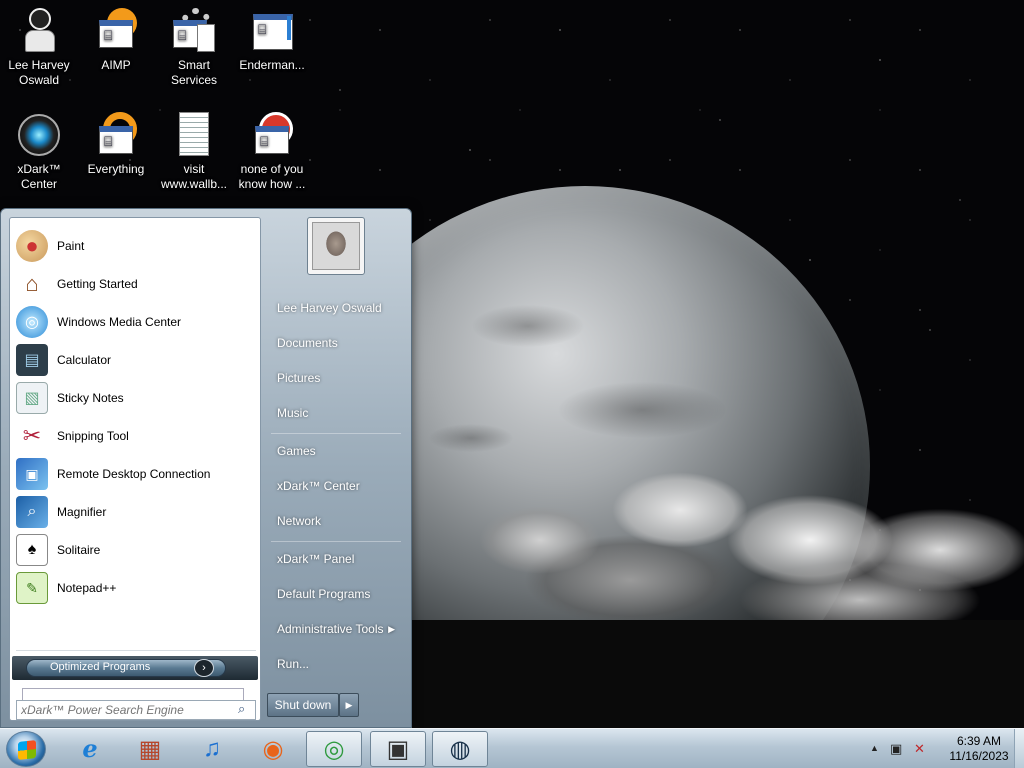  I want to click on program-remote-desktop-connection: ▣ Remote Desktop Connection, so click(135, 474).